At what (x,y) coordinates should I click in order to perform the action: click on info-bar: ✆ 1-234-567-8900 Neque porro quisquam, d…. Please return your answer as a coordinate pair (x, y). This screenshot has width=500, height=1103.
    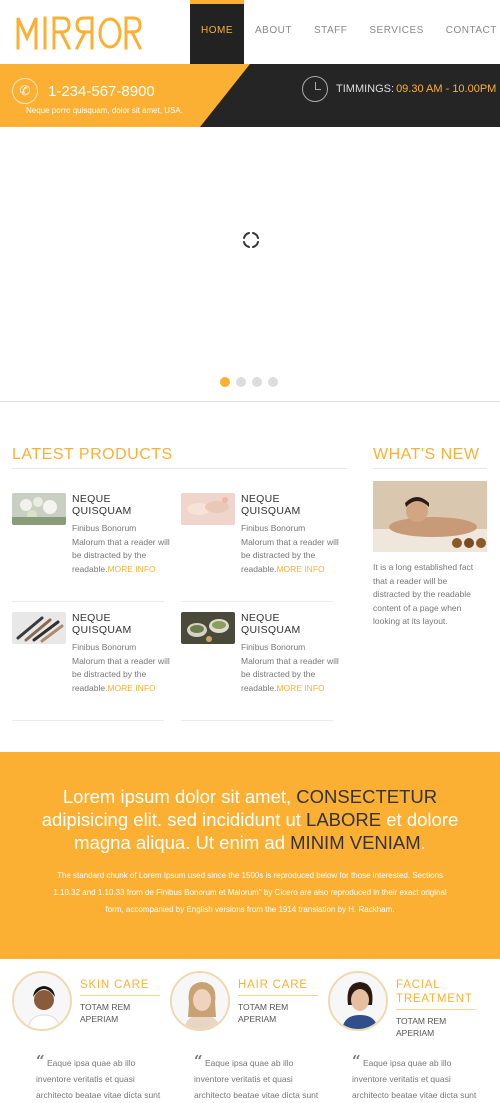
    Looking at the image, I should click on (250, 95).